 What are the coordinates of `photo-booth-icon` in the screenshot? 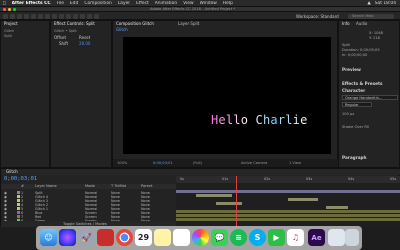 It's located at (105, 237).